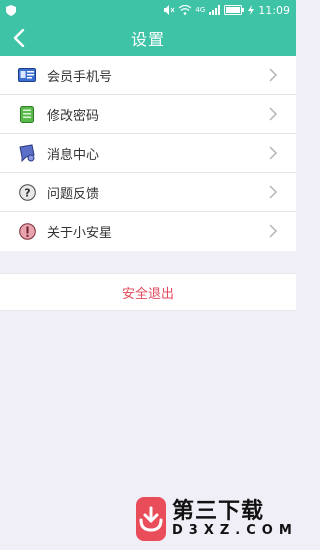 The image size is (320, 550). I want to click on logout-label: 安全退出, so click(147, 294).